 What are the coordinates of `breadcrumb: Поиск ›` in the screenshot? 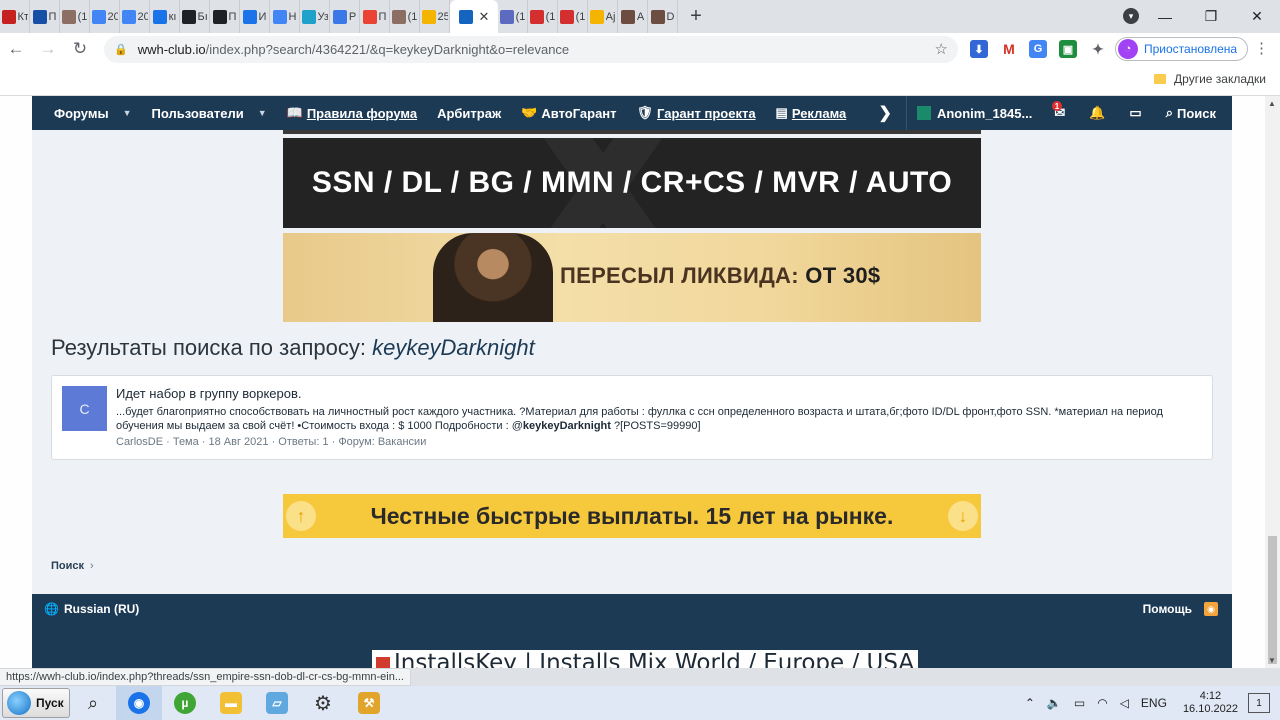 It's located at (72, 566).